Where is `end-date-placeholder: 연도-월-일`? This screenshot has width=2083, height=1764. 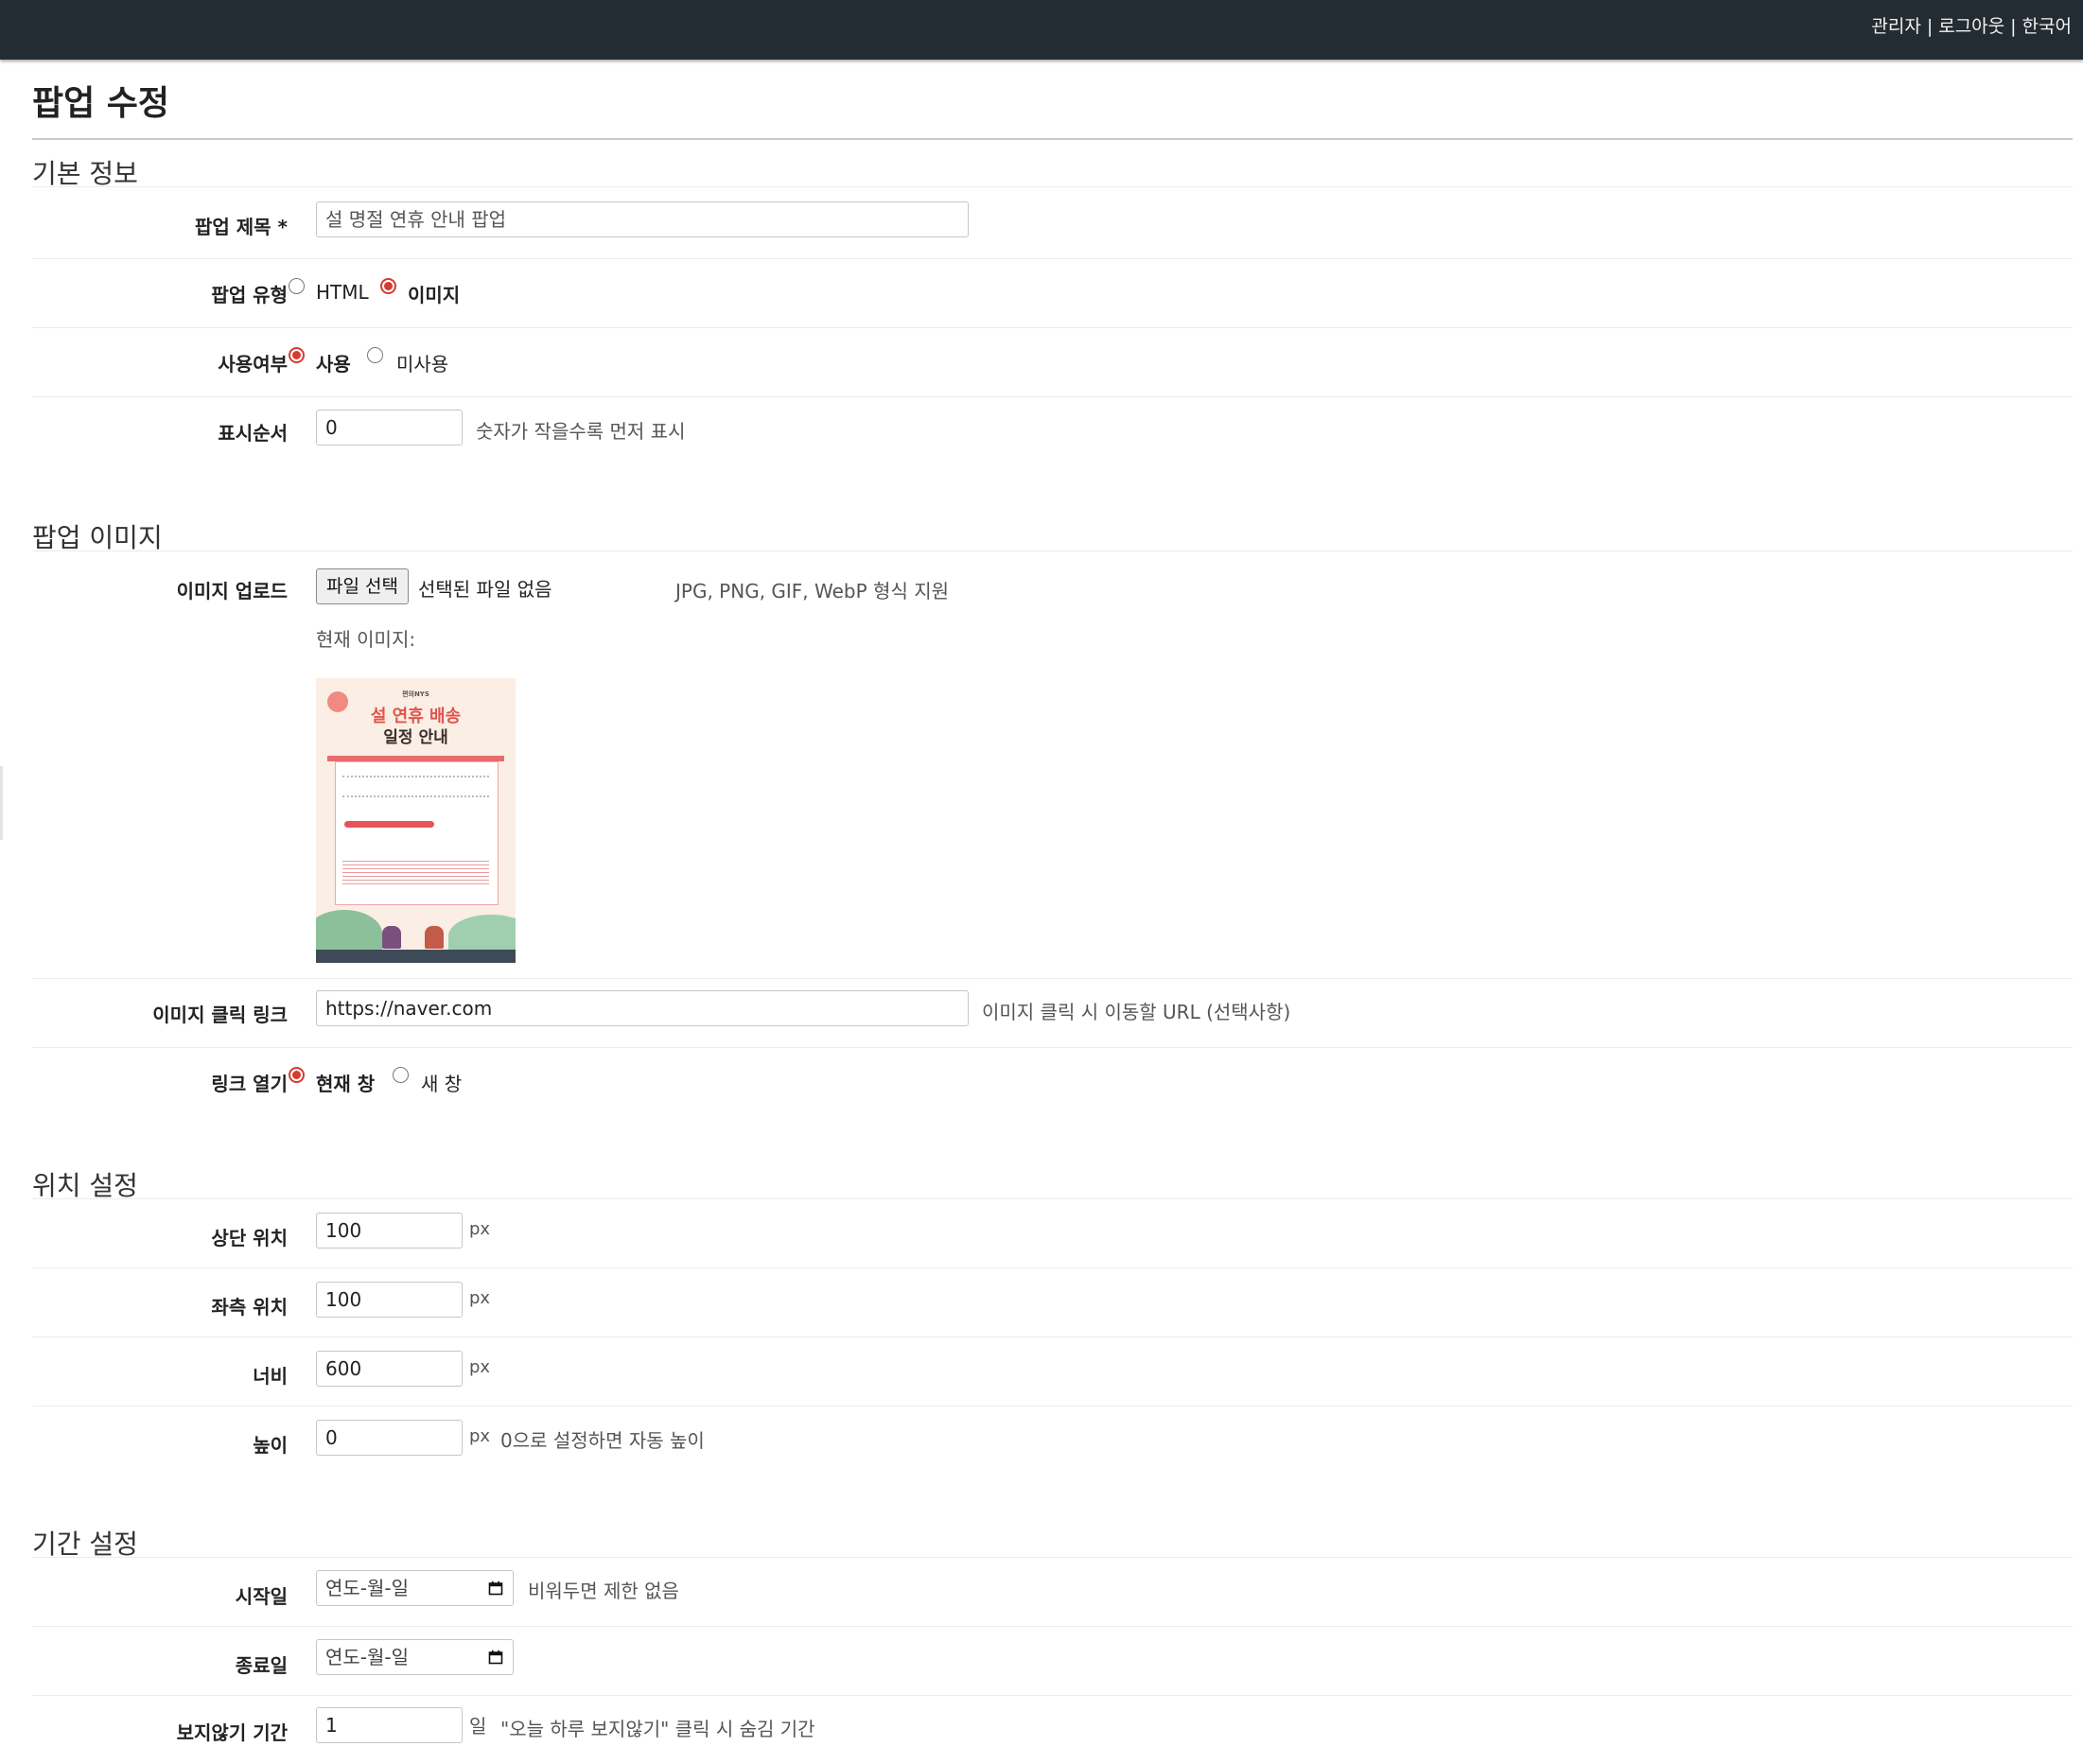
end-date-placeholder: 연도-월-일 is located at coordinates (368, 1657).